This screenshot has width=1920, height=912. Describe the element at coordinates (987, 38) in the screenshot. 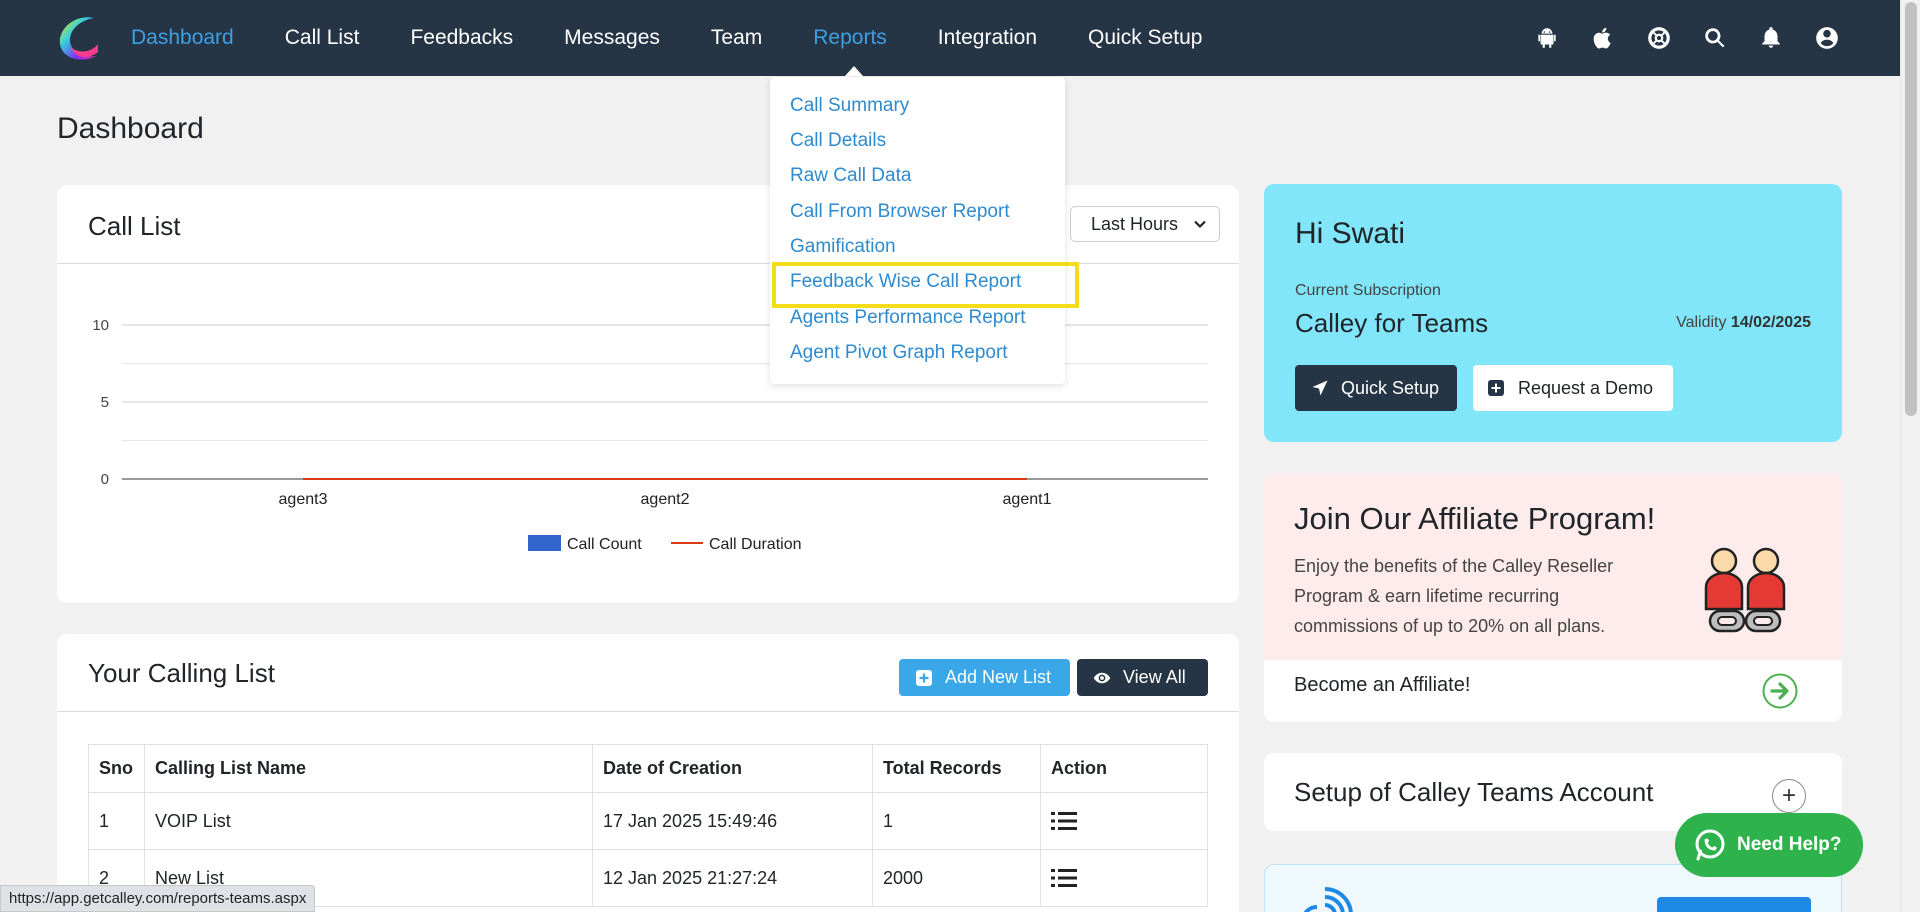

I see `nav-item-integration: Integration` at that location.